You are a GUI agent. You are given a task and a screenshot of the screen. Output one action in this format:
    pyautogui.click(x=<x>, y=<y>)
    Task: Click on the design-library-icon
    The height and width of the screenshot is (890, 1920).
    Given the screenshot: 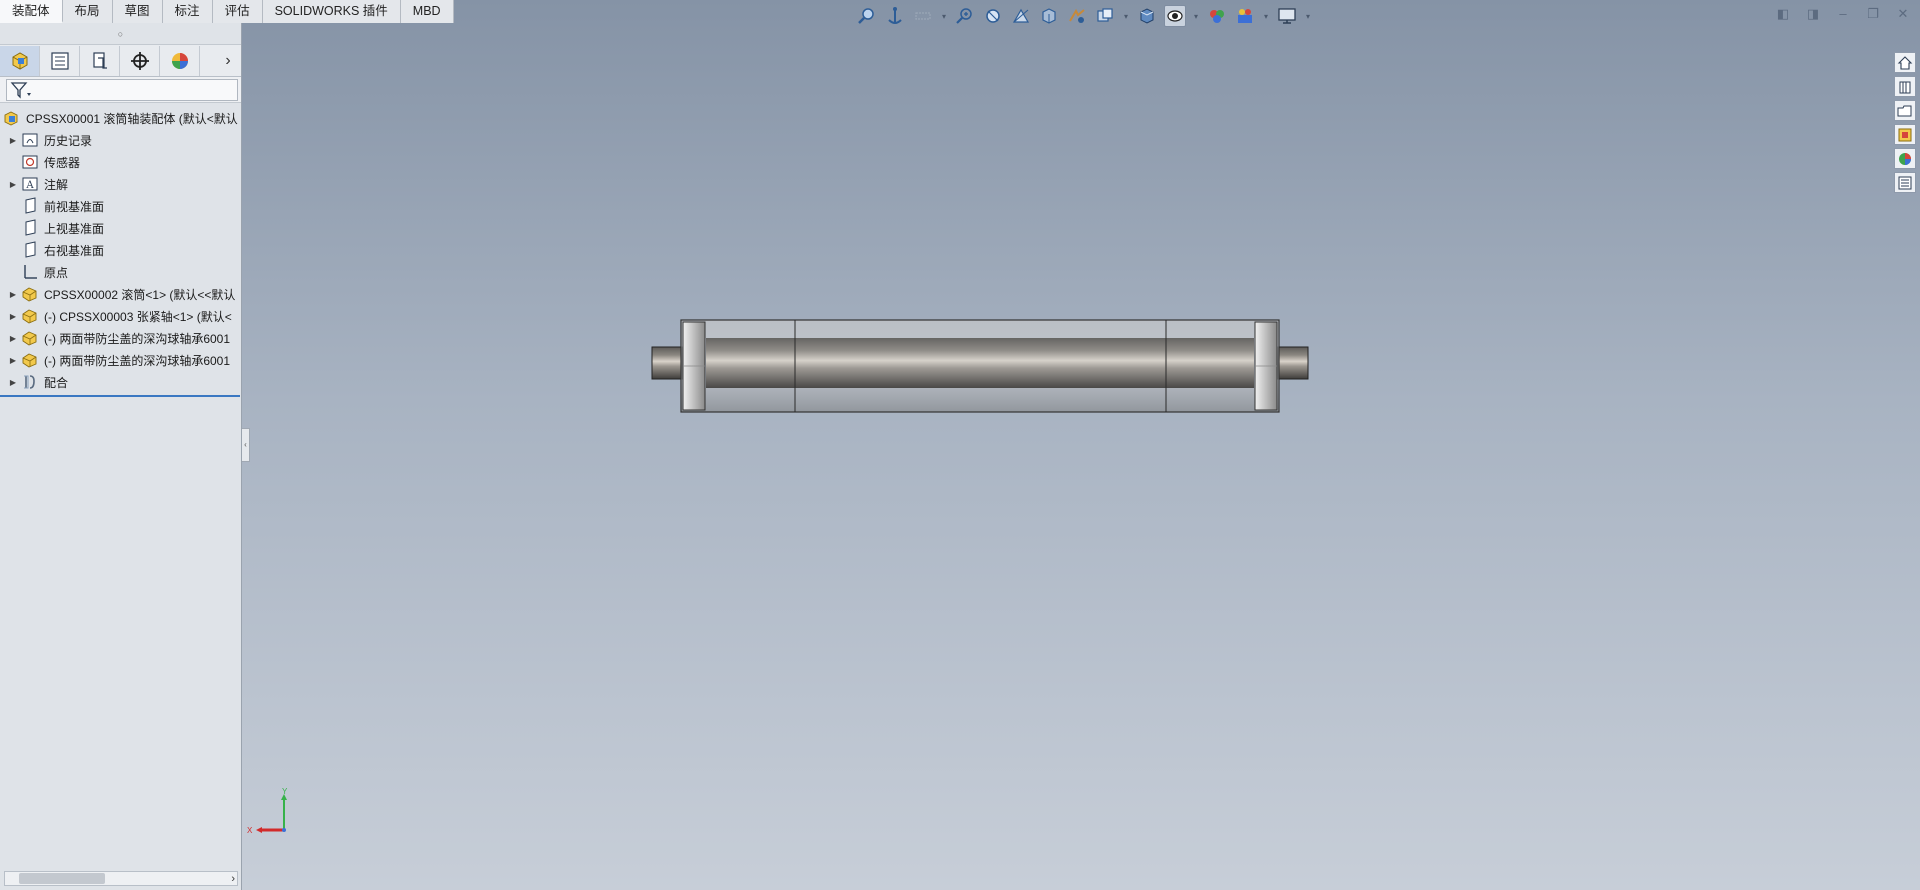 What is the action you would take?
    pyautogui.click(x=1905, y=86)
    